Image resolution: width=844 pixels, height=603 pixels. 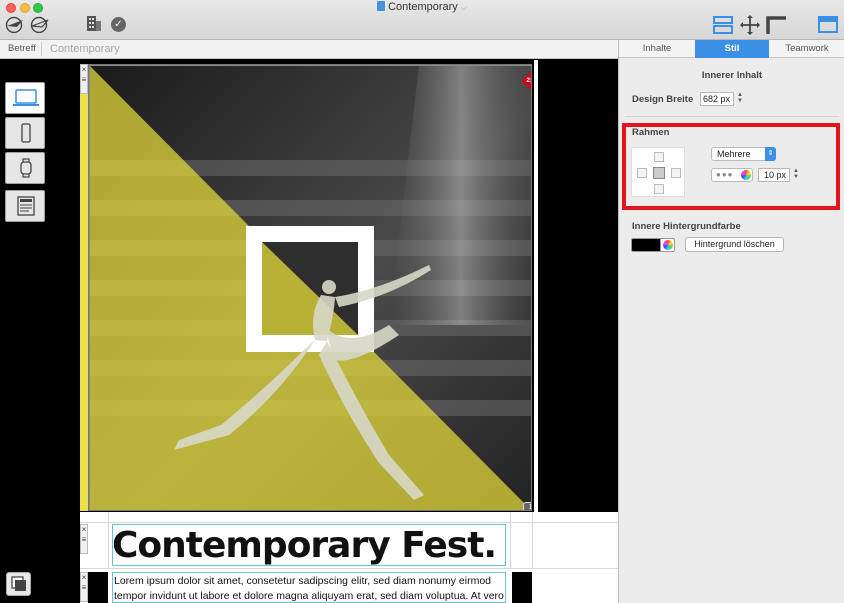 I want to click on move-icon, so click(x=750, y=25).